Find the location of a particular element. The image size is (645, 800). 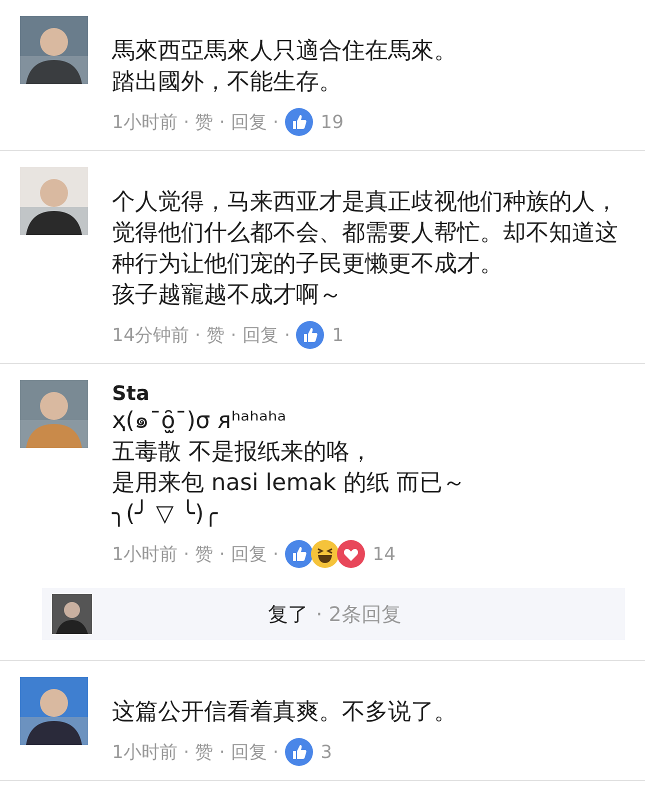

timestamp: 14分钟前 is located at coordinates (150, 335).